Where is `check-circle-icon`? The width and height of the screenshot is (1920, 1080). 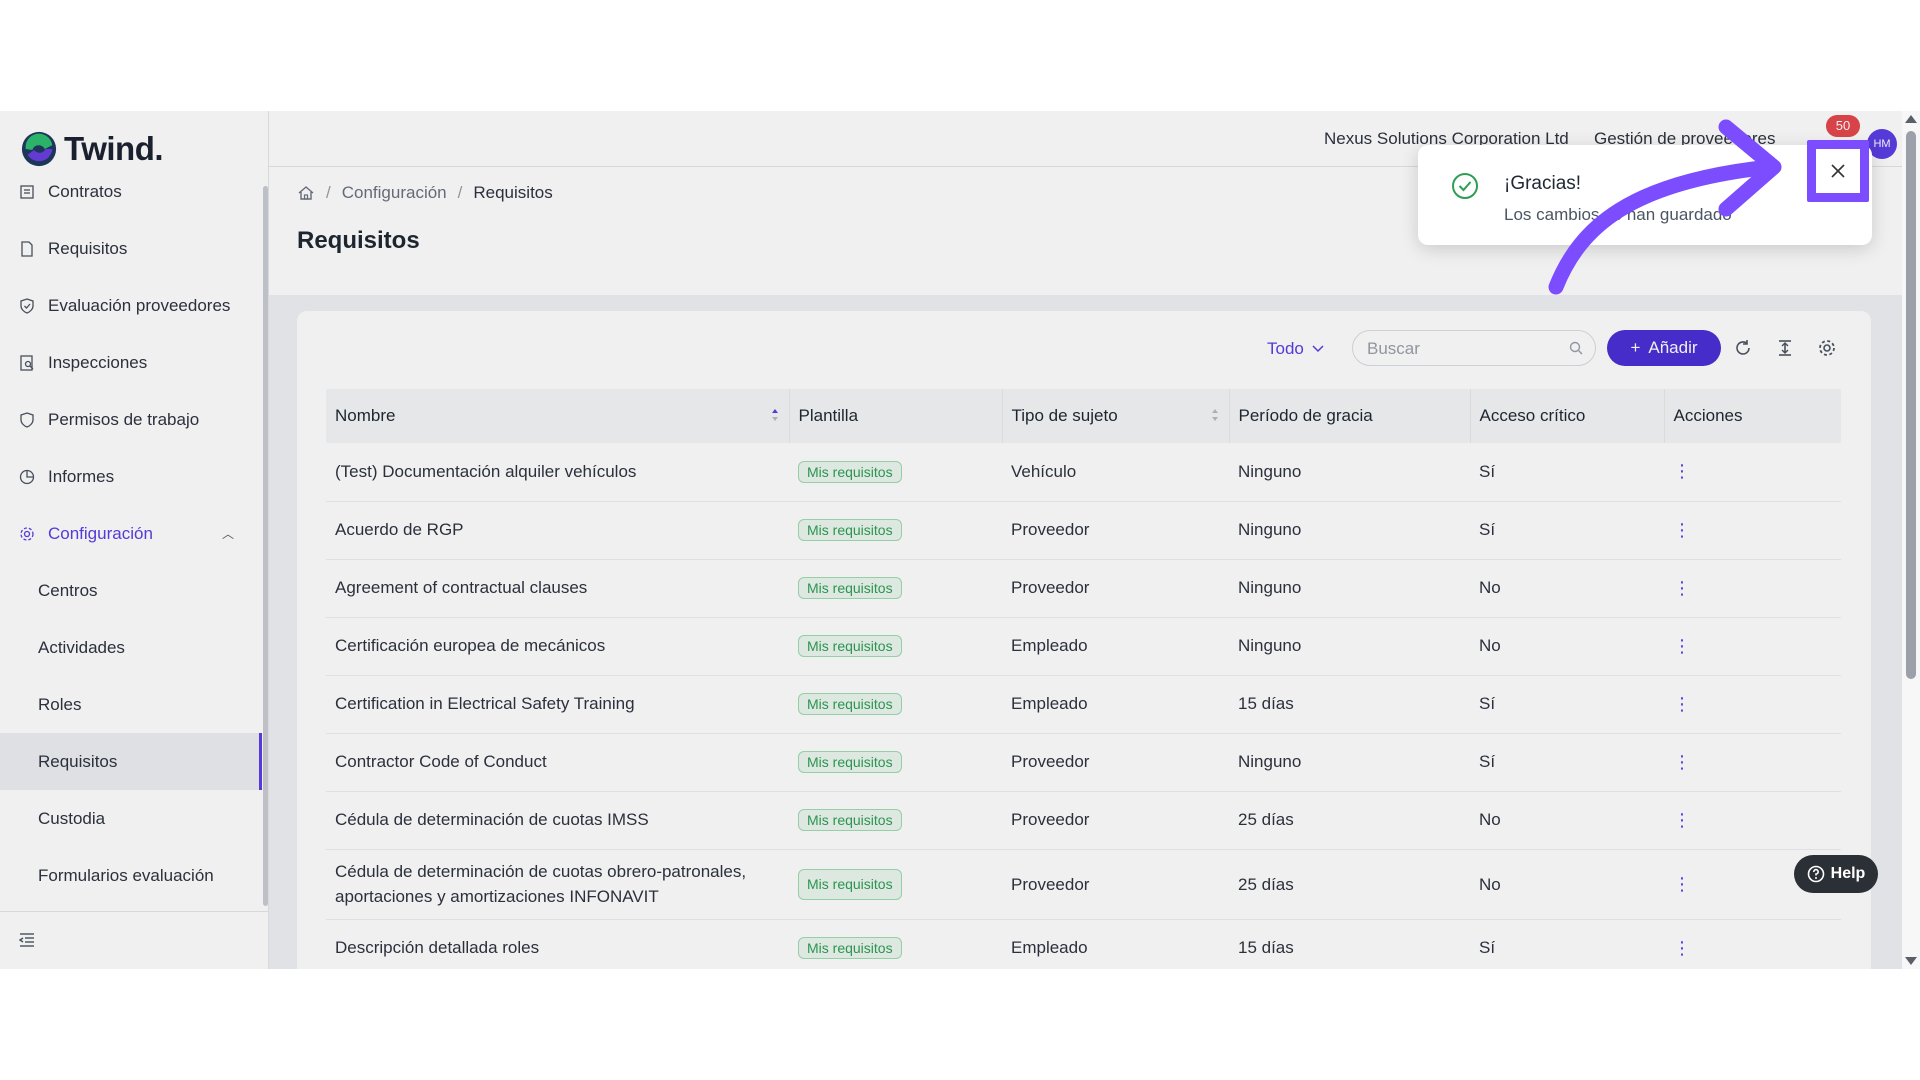 check-circle-icon is located at coordinates (1465, 186).